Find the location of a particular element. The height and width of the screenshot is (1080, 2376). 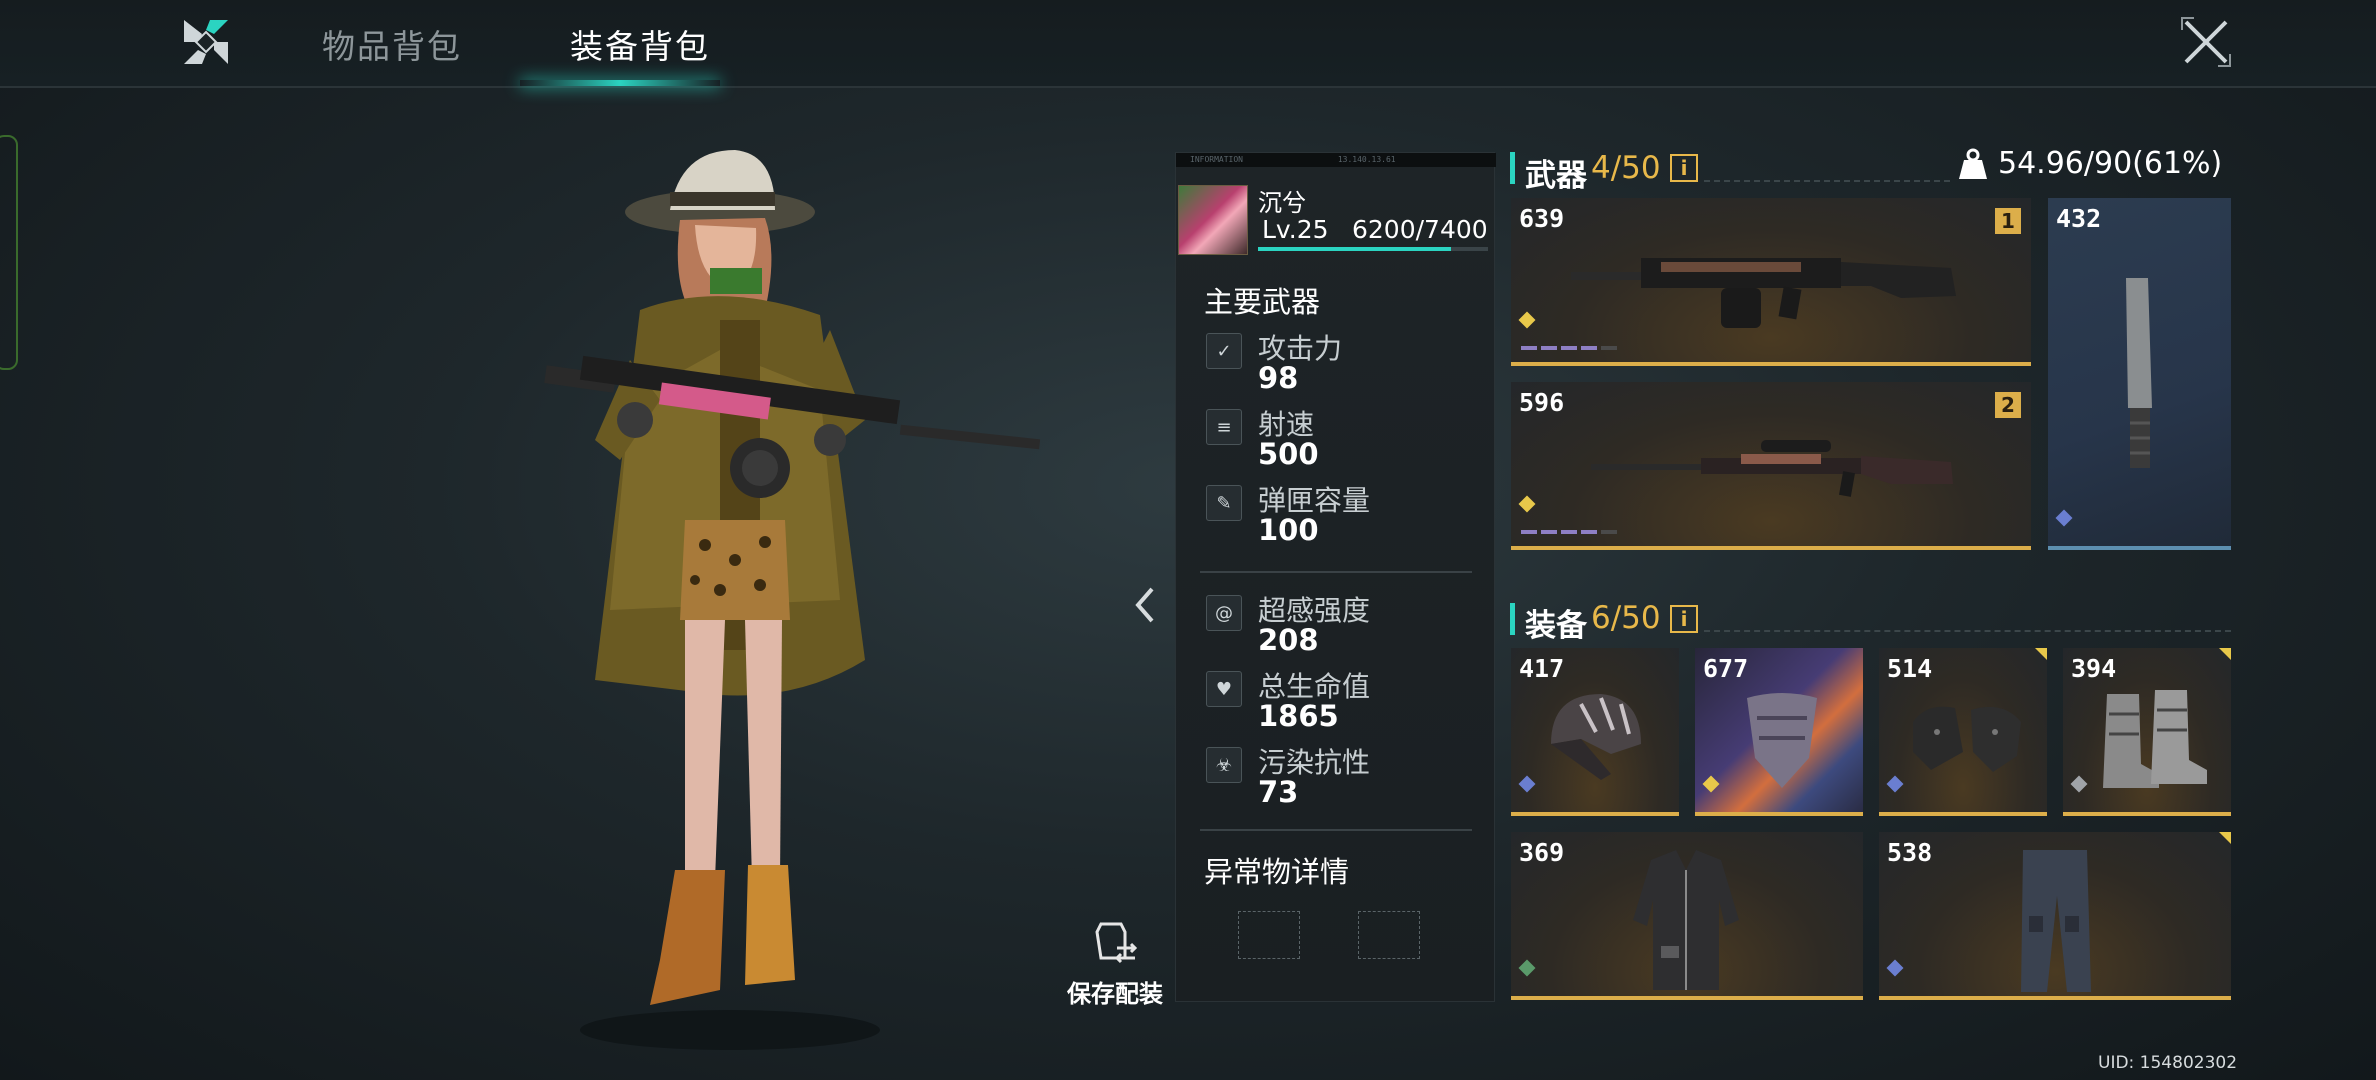

tab-equipment-bag: 装备背包 is located at coordinates (640, 44).